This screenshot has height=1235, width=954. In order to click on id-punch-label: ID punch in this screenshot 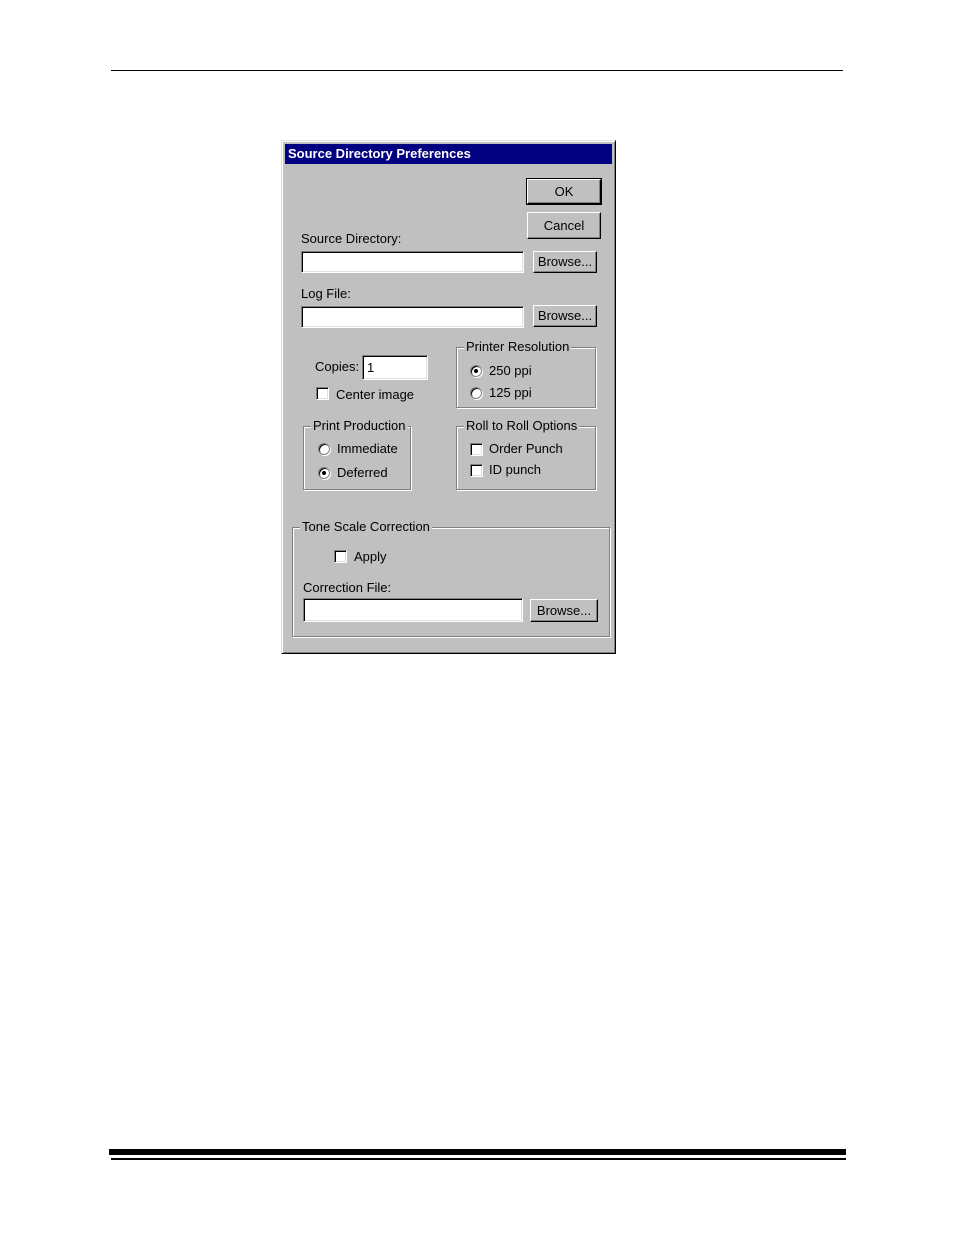, I will do `click(515, 469)`.